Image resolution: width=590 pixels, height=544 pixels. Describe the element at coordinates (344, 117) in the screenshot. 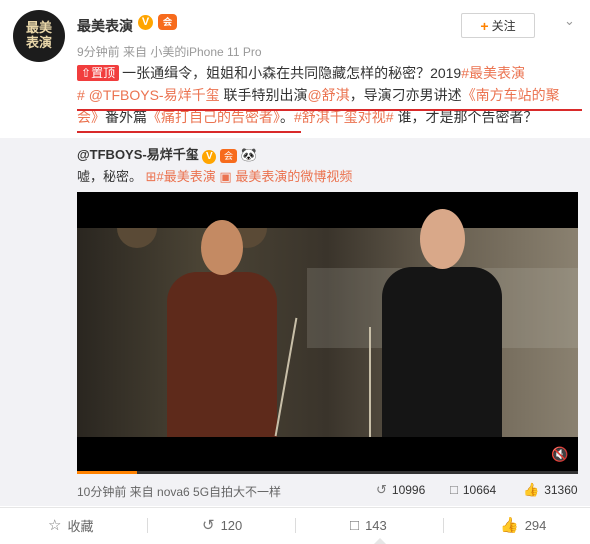

I see `hashtag-link: #舒淇千玺对视#` at that location.